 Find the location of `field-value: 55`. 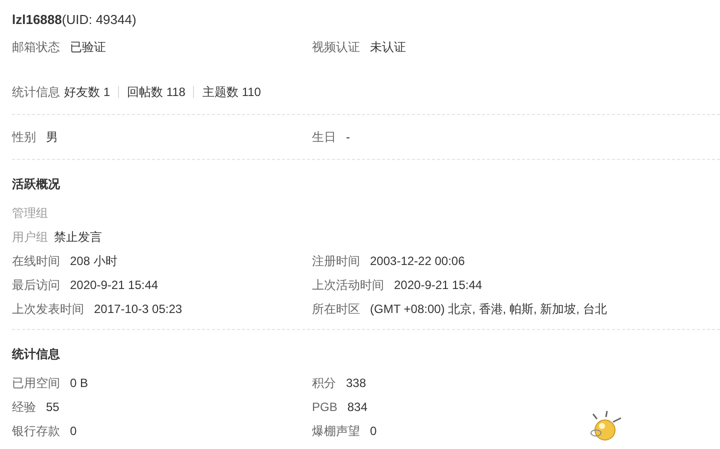

field-value: 55 is located at coordinates (53, 407).